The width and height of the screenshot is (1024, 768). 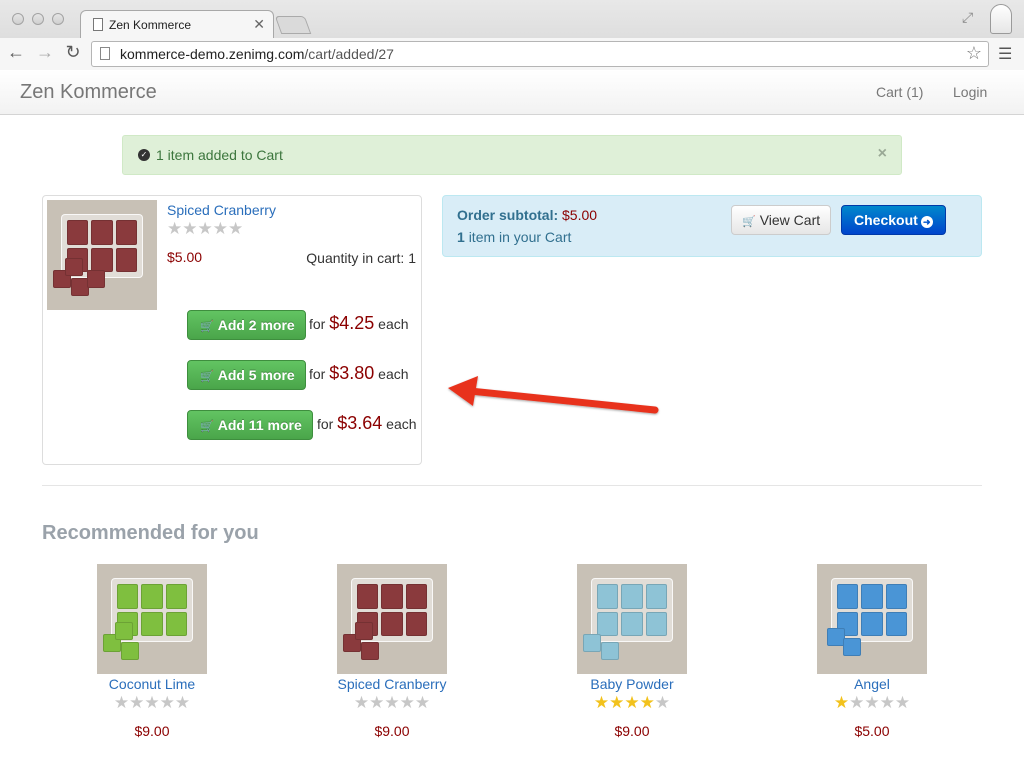 I want to click on recommended-item-name: Angel, so click(x=872, y=684).